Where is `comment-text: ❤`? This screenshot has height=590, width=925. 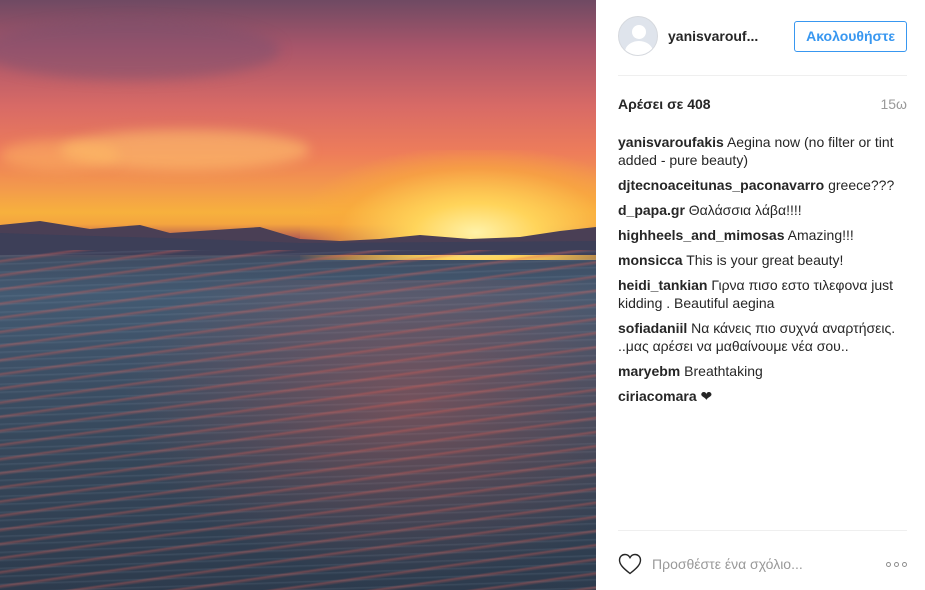
comment-text: ❤ is located at coordinates (706, 396).